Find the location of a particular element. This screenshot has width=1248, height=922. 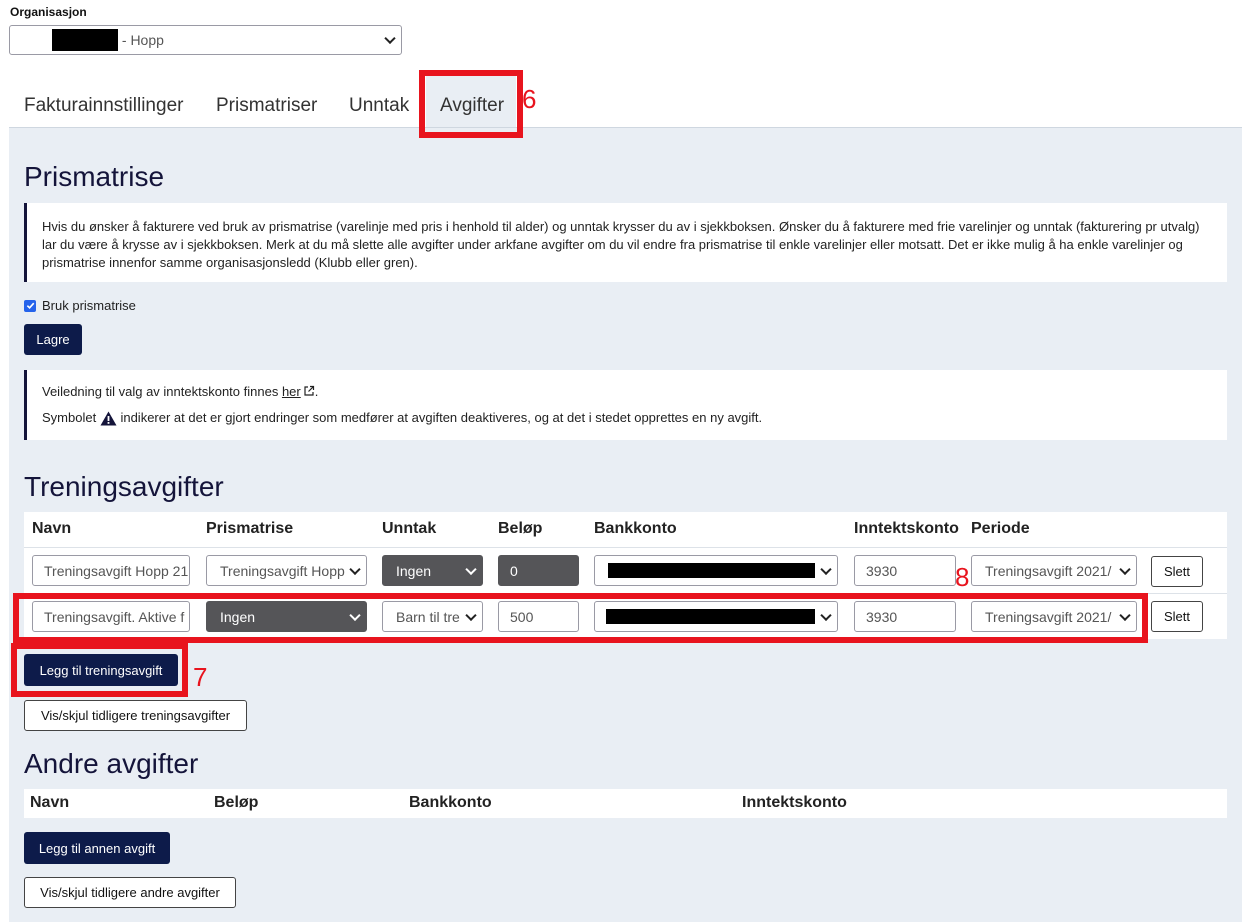

tab-unntak: Unntak is located at coordinates (379, 106).